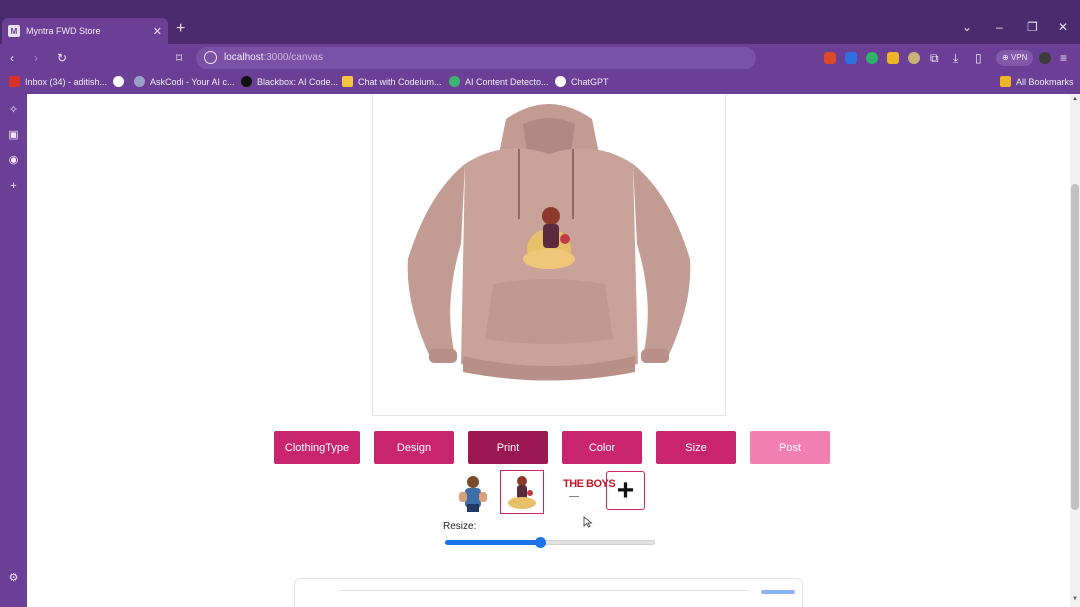  Describe the element at coordinates (63, 31) in the screenshot. I see `tab-title: Myntra FWD Store` at that location.